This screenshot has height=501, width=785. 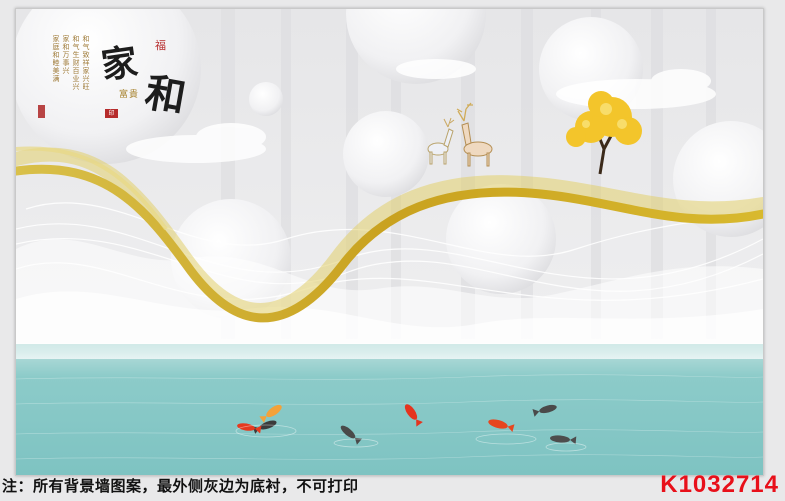 I want to click on fugui-mark: 富貴, so click(x=129, y=95).